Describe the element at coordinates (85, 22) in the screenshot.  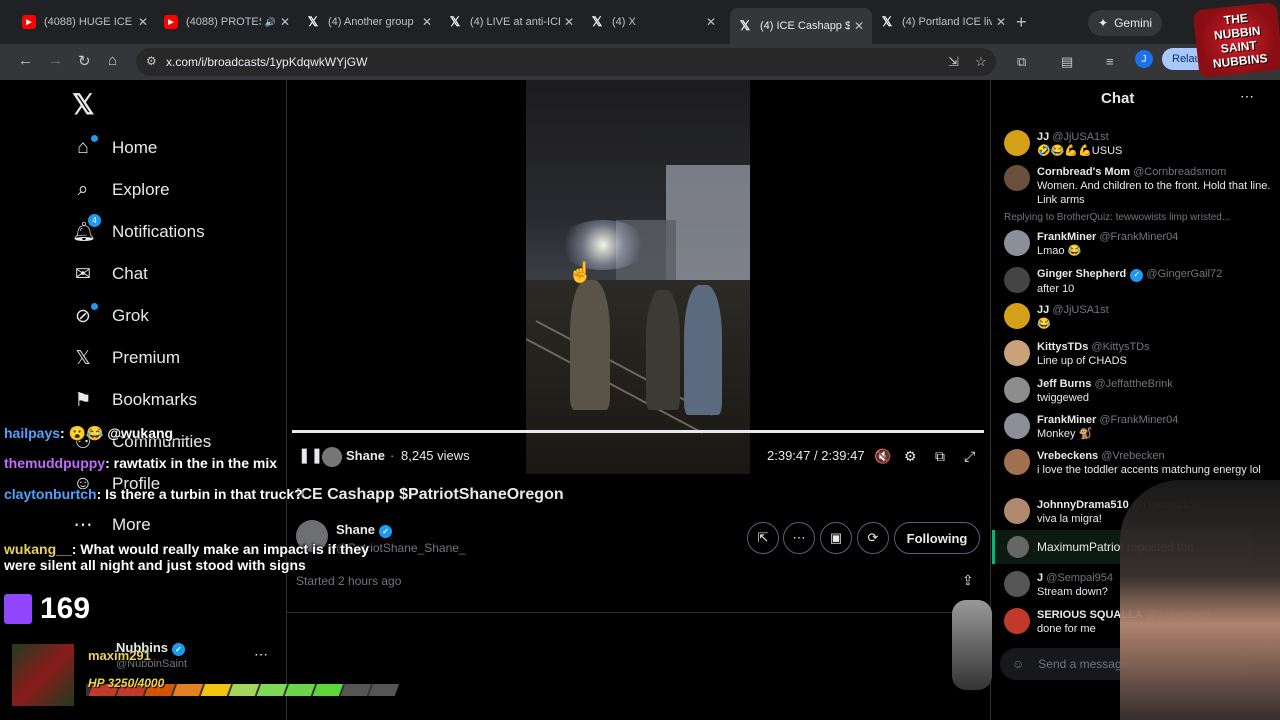
I see `browser-tab: ▶ (4088) HUGE ICE P ✕` at that location.